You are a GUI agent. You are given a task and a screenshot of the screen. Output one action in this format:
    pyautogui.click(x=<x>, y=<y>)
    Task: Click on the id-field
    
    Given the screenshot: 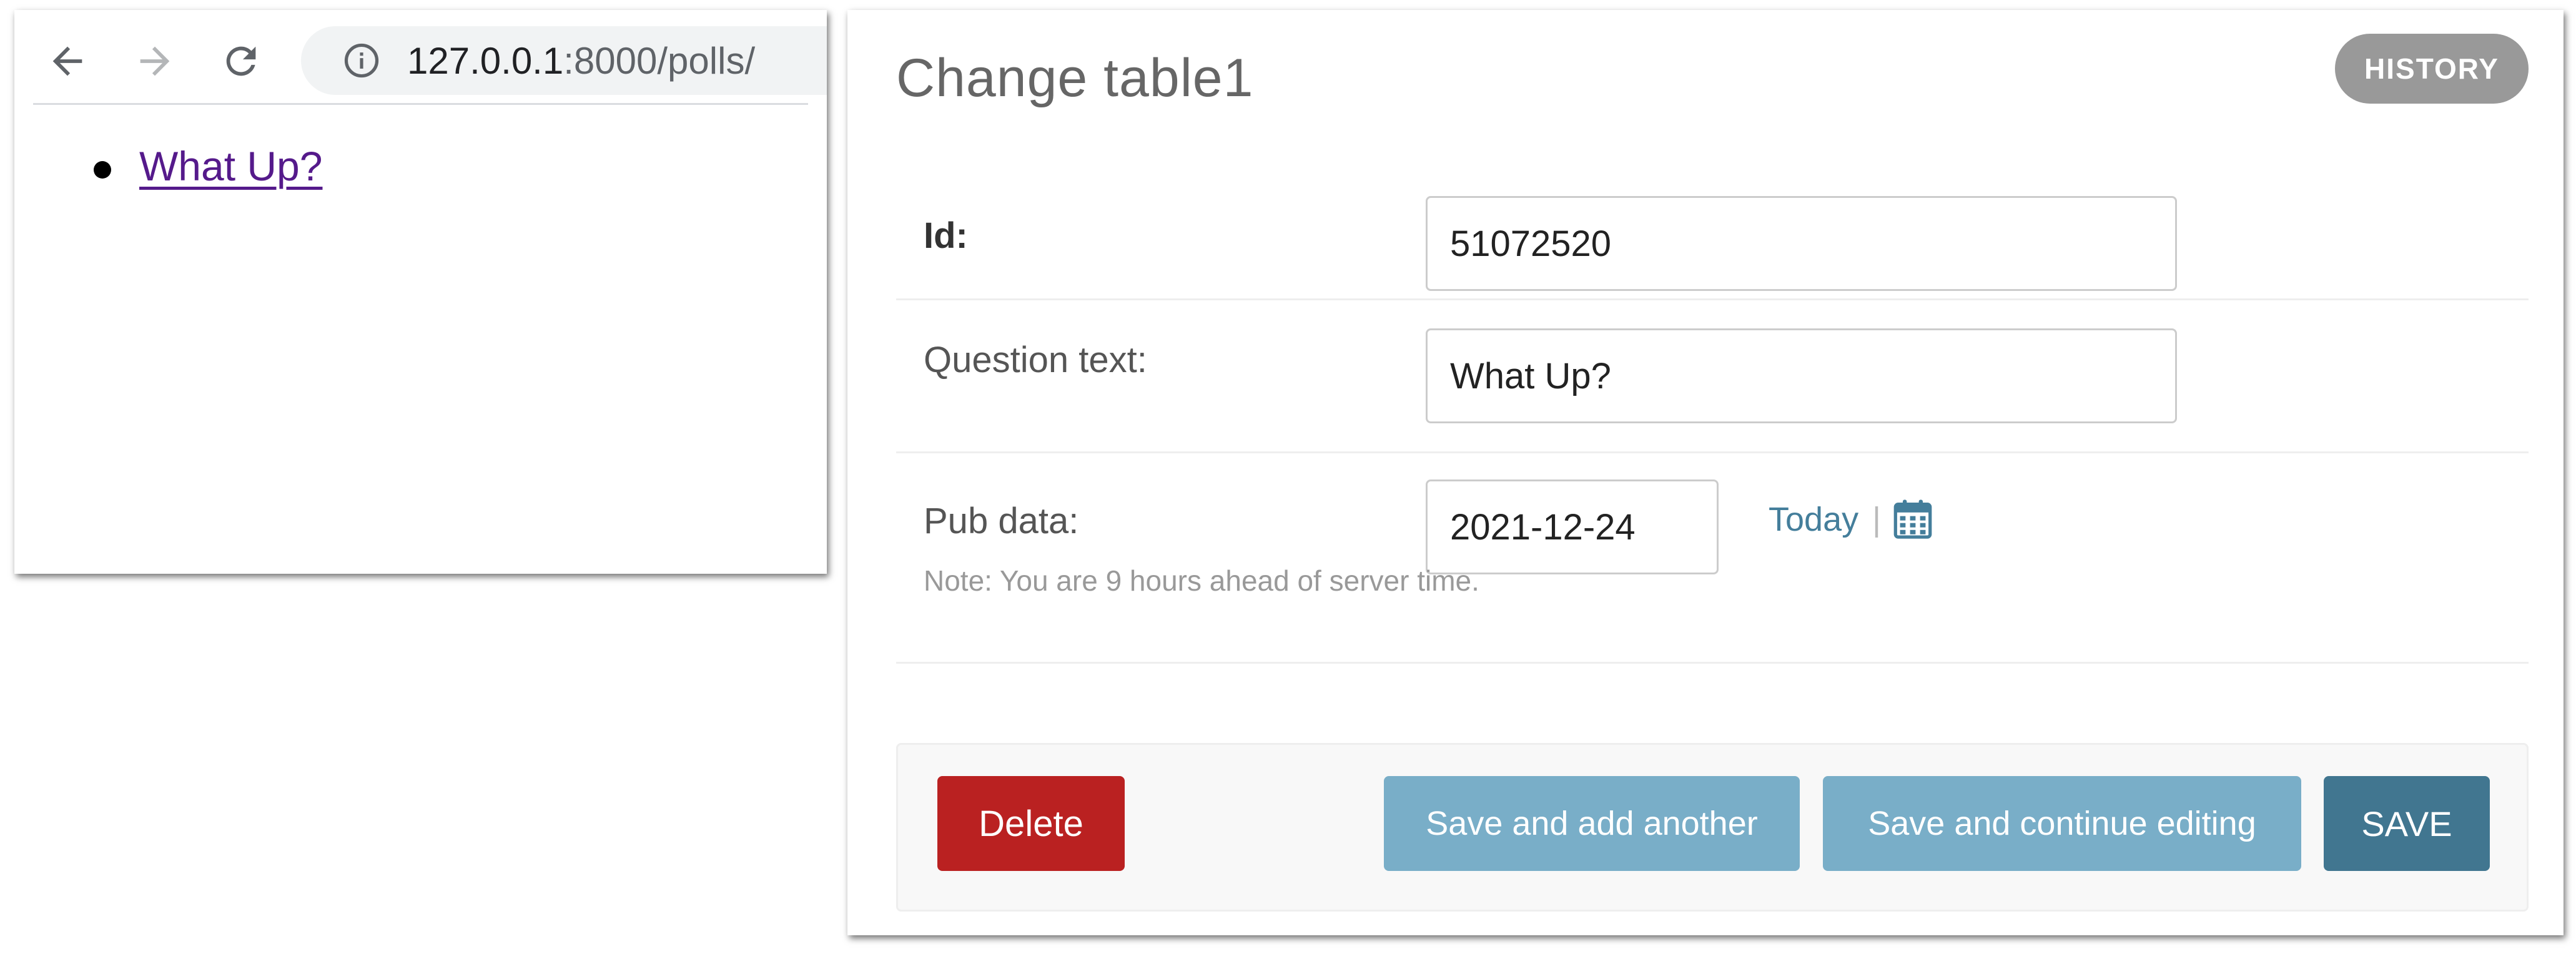 What is the action you would take?
    pyautogui.click(x=1801, y=243)
    